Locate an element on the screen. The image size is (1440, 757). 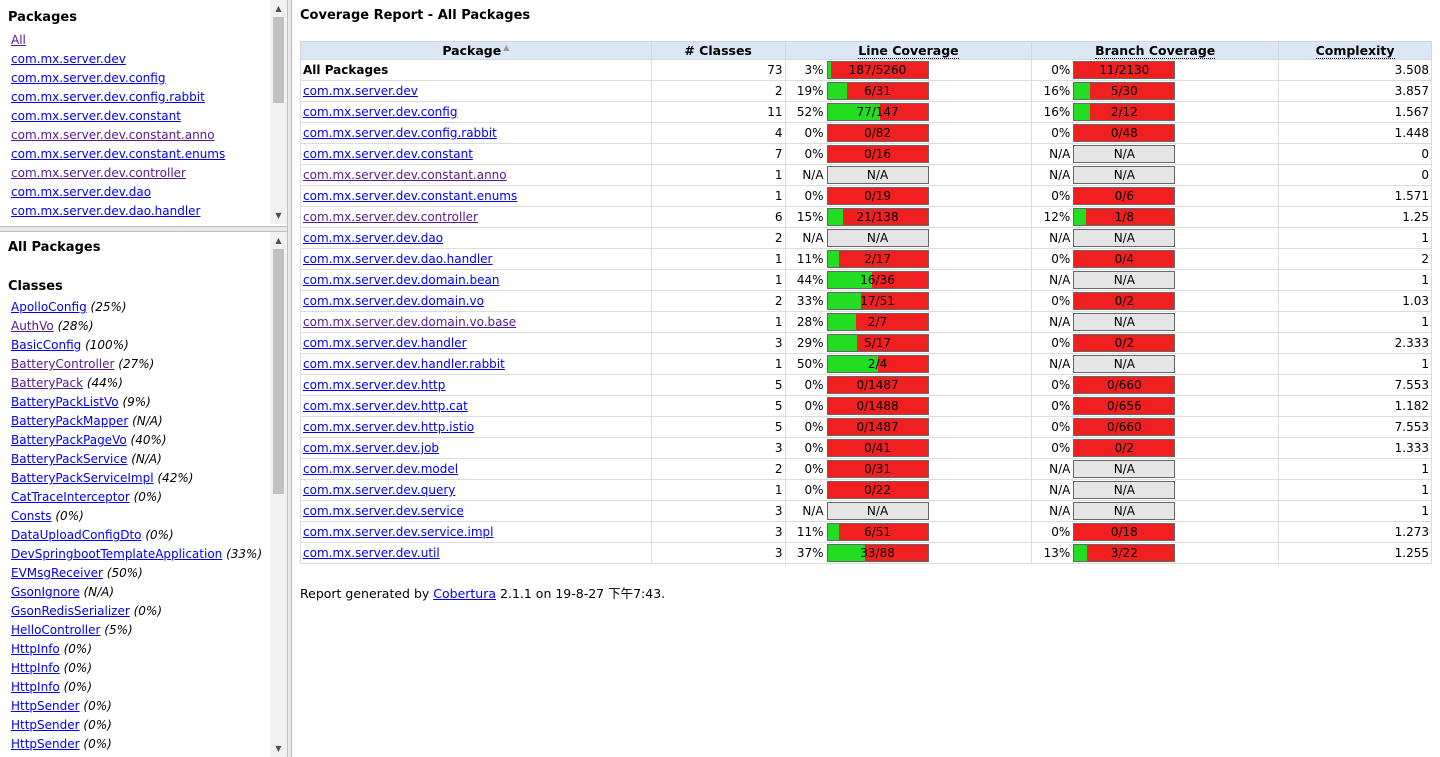
class-link: HelloController is located at coordinates (55, 630).